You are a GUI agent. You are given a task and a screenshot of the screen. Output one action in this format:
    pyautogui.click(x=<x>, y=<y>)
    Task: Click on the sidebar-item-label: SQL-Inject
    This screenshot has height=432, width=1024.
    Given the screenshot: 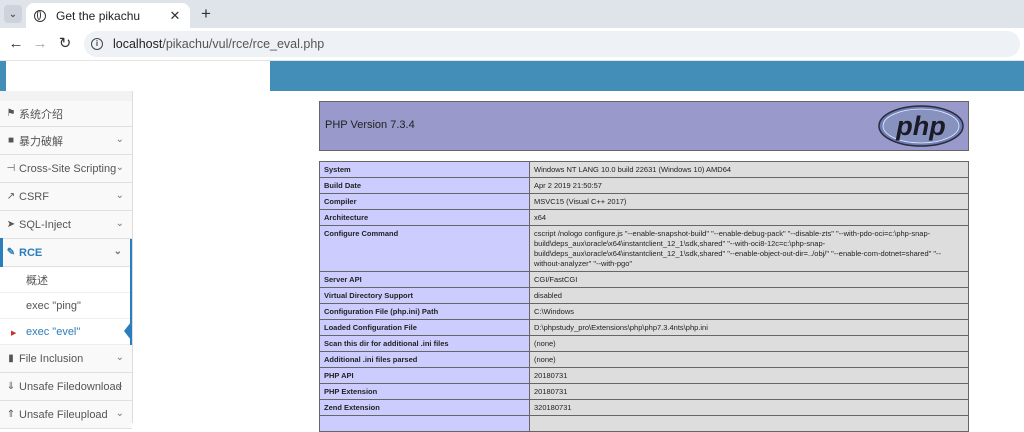 What is the action you would take?
    pyautogui.click(x=45, y=224)
    